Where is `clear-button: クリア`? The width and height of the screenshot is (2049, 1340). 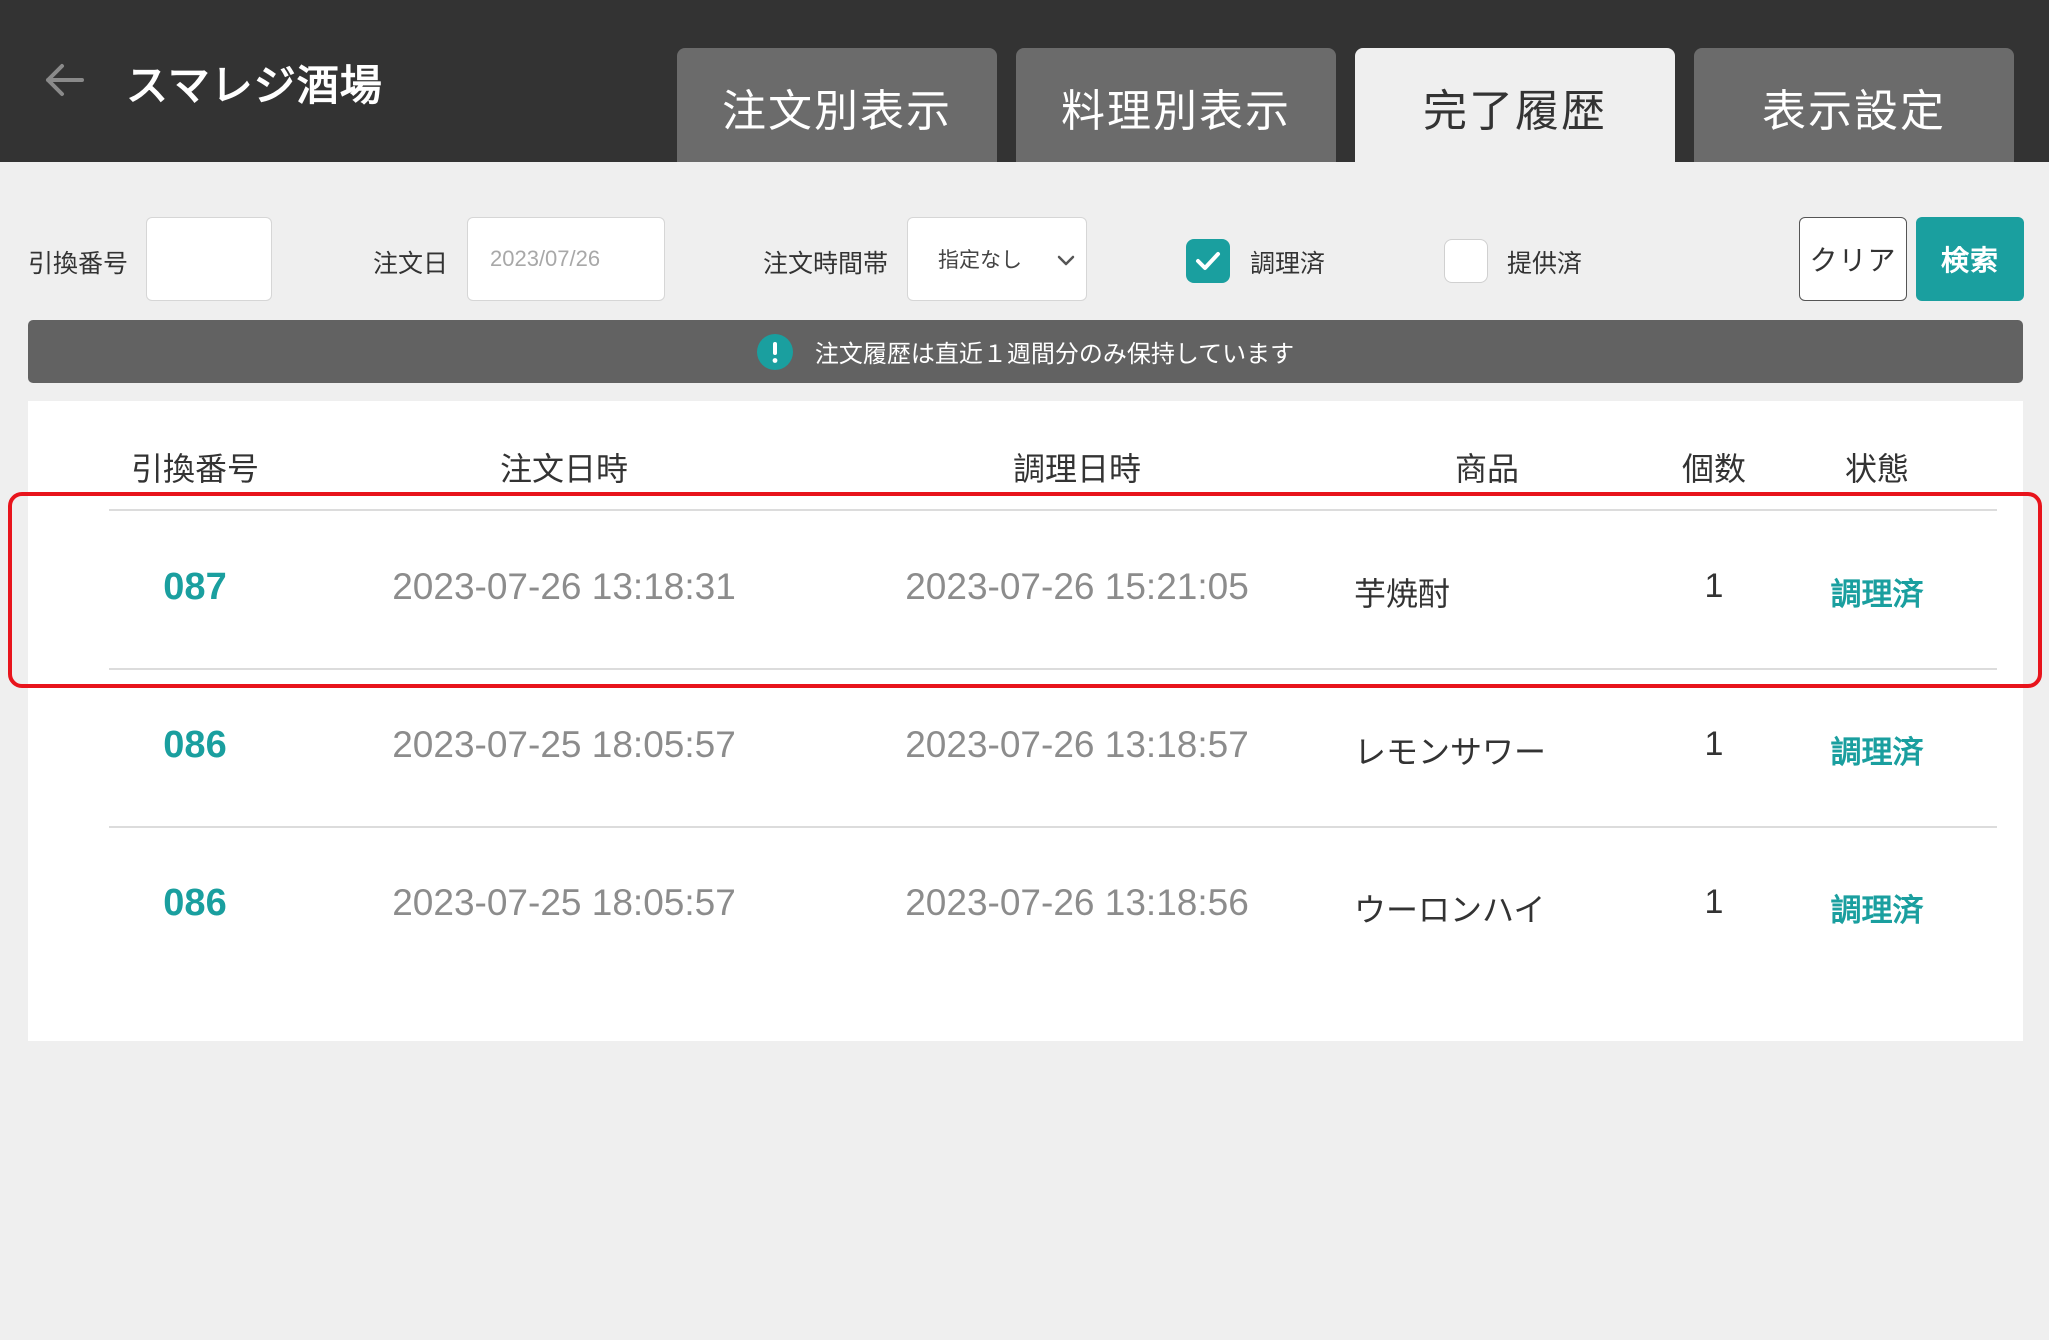
clear-button: クリア is located at coordinates (1853, 259).